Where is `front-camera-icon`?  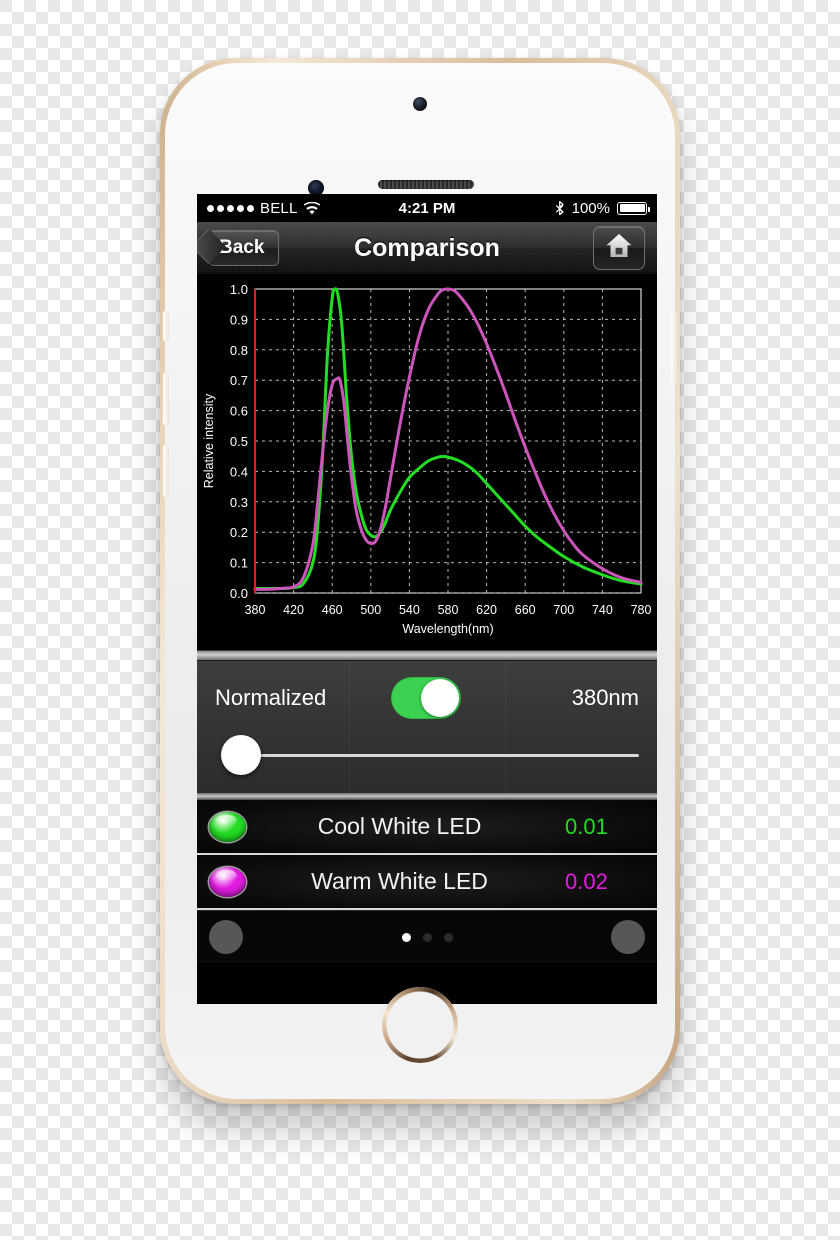
front-camera-icon is located at coordinates (420, 104).